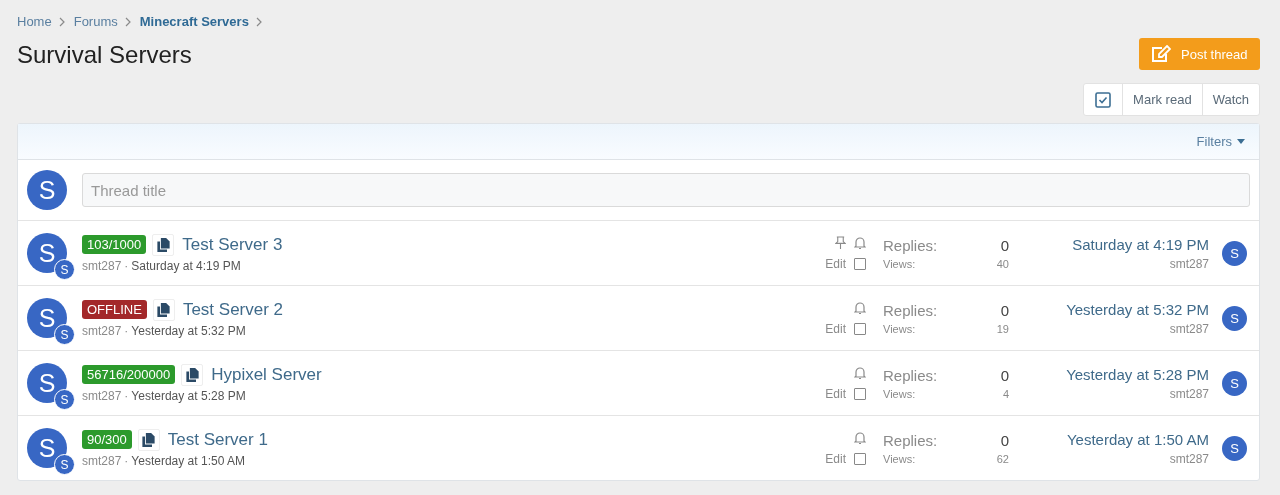 Image resolution: width=1280 pixels, height=495 pixels. What do you see at coordinates (266, 374) in the screenshot?
I see `thread-title-link: Hypixel Server` at bounding box center [266, 374].